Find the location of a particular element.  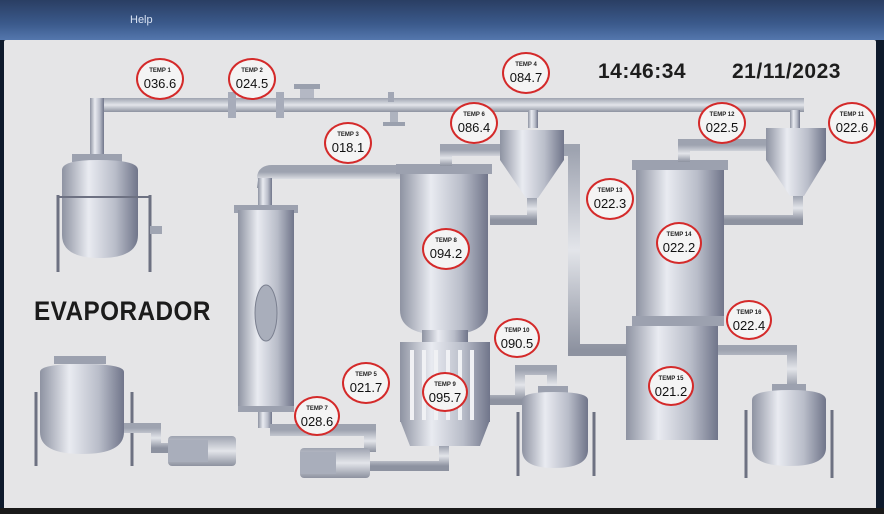

temp-tag-5: TEMP 5 021.7 is located at coordinates (366, 383).